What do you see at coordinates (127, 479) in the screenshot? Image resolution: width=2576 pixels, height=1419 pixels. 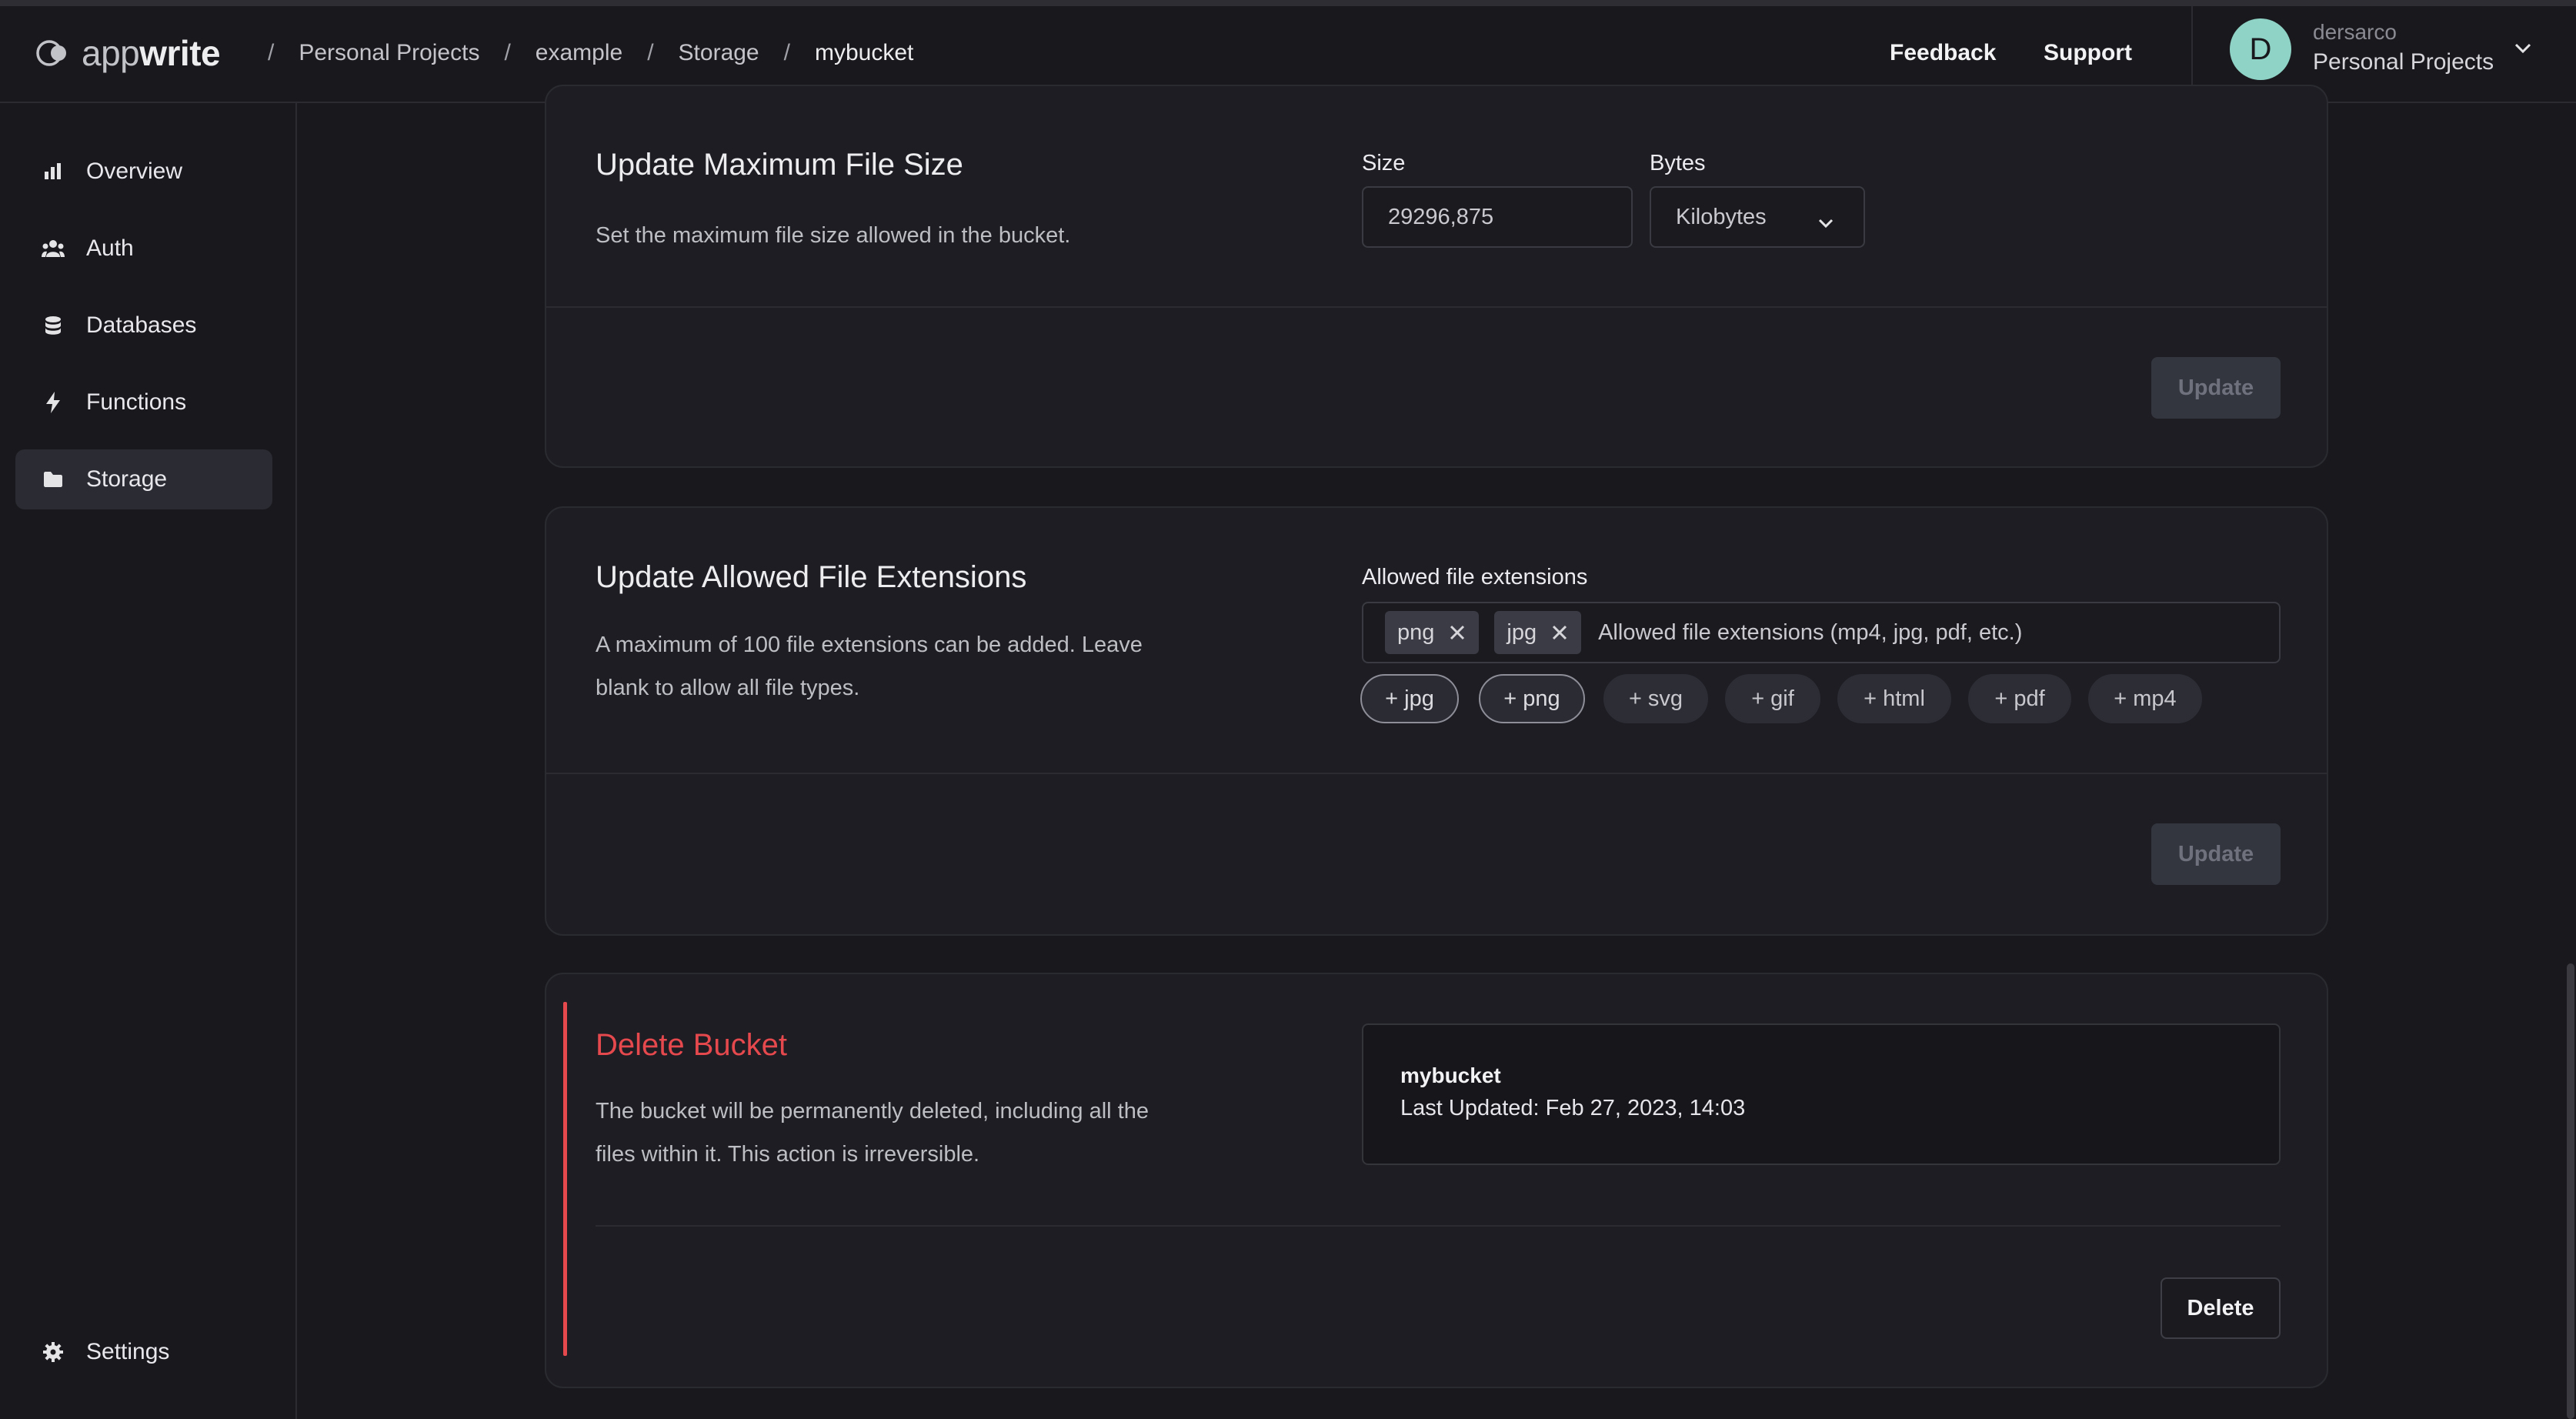 I see `sidebar-item-label: Storage` at bounding box center [127, 479].